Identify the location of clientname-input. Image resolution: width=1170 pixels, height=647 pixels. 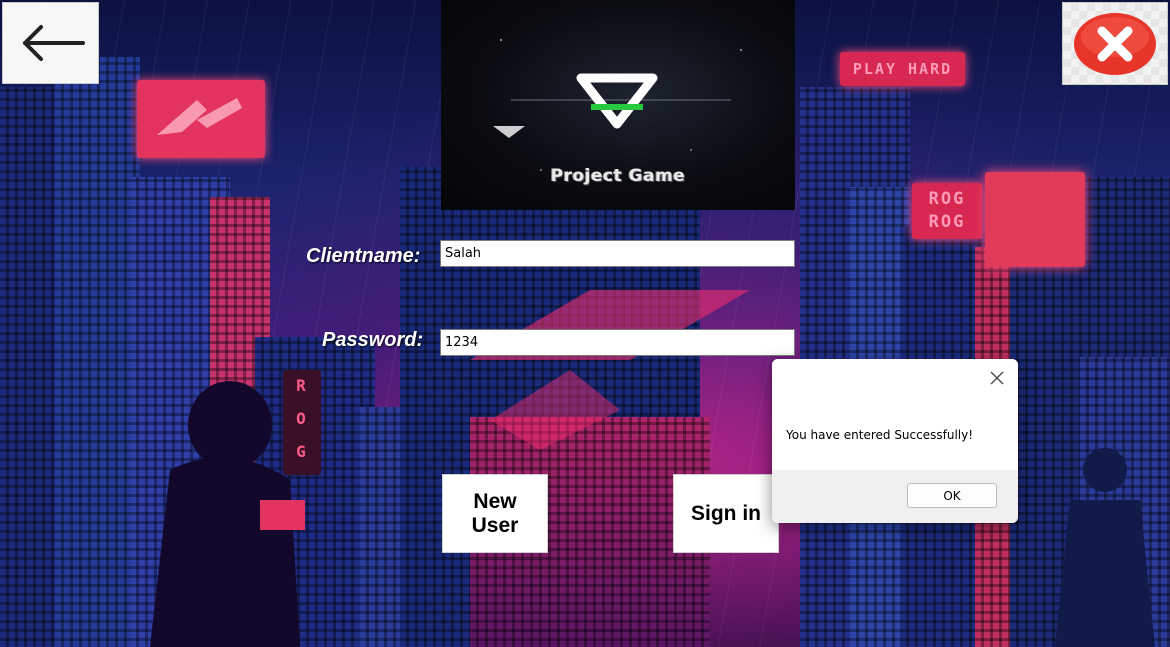
(617, 253).